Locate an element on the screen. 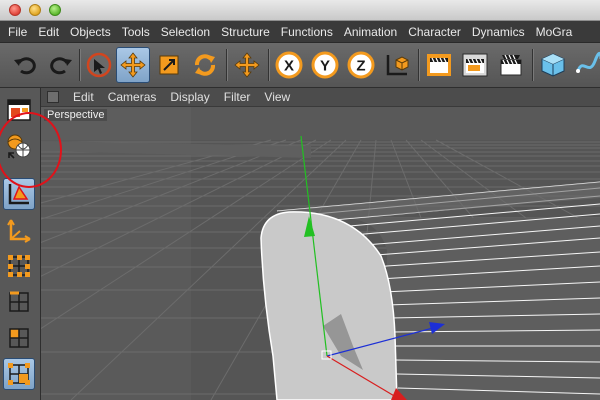  z-axis-lock-label: Z is located at coordinates (360, 66).